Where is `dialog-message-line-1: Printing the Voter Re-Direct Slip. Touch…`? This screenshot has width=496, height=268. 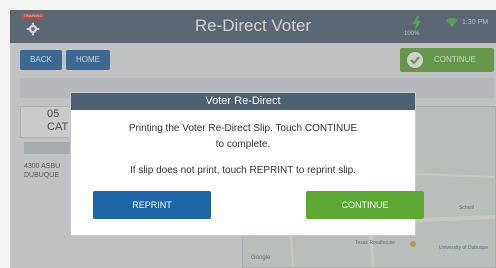 dialog-message-line-1: Printing the Voter Re-Direct Slip. Touch… is located at coordinates (243, 128).